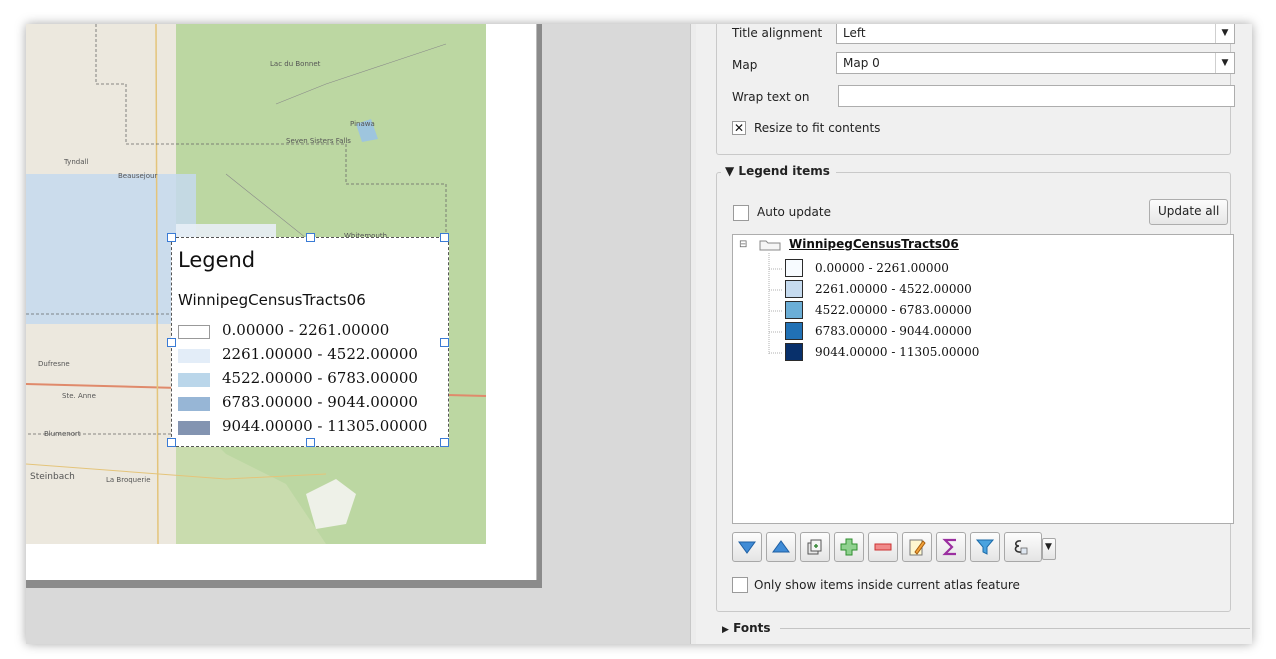 The image size is (1276, 659). What do you see at coordinates (771, 97) in the screenshot?
I see `wrap-text-label: Wrap text on` at bounding box center [771, 97].